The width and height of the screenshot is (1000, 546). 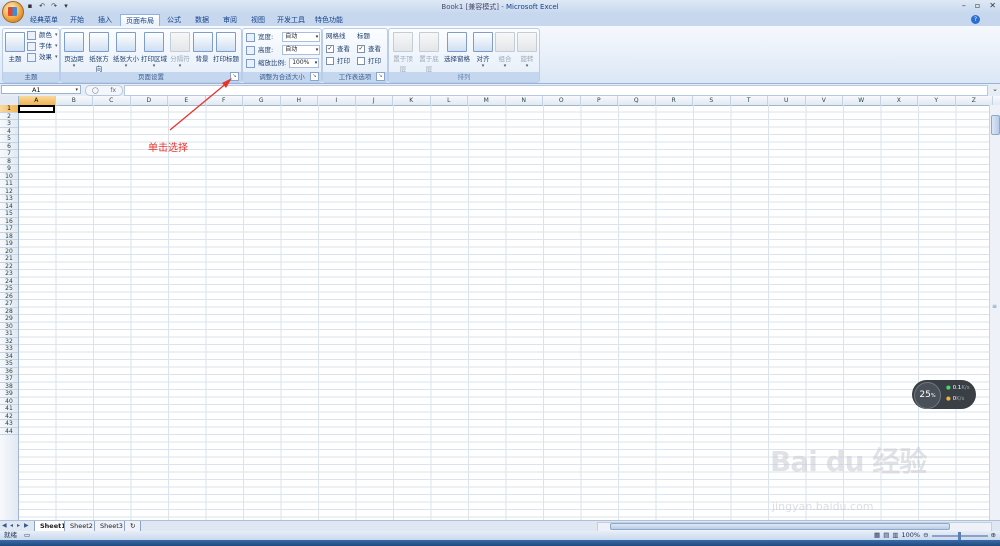 I want to click on normal-view-icon: ▦, so click(x=877, y=535).